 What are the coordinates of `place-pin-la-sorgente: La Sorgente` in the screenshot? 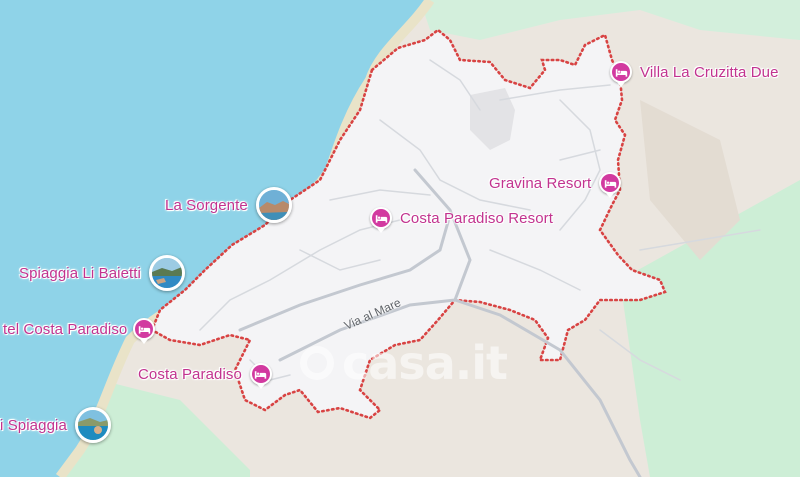 It's located at (228, 205).